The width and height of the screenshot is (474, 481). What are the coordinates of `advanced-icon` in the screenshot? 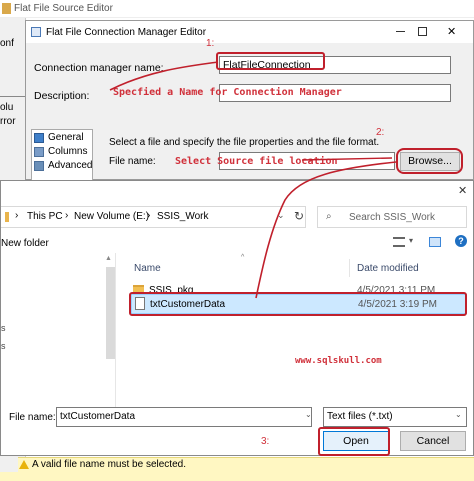 It's located at (39, 166).